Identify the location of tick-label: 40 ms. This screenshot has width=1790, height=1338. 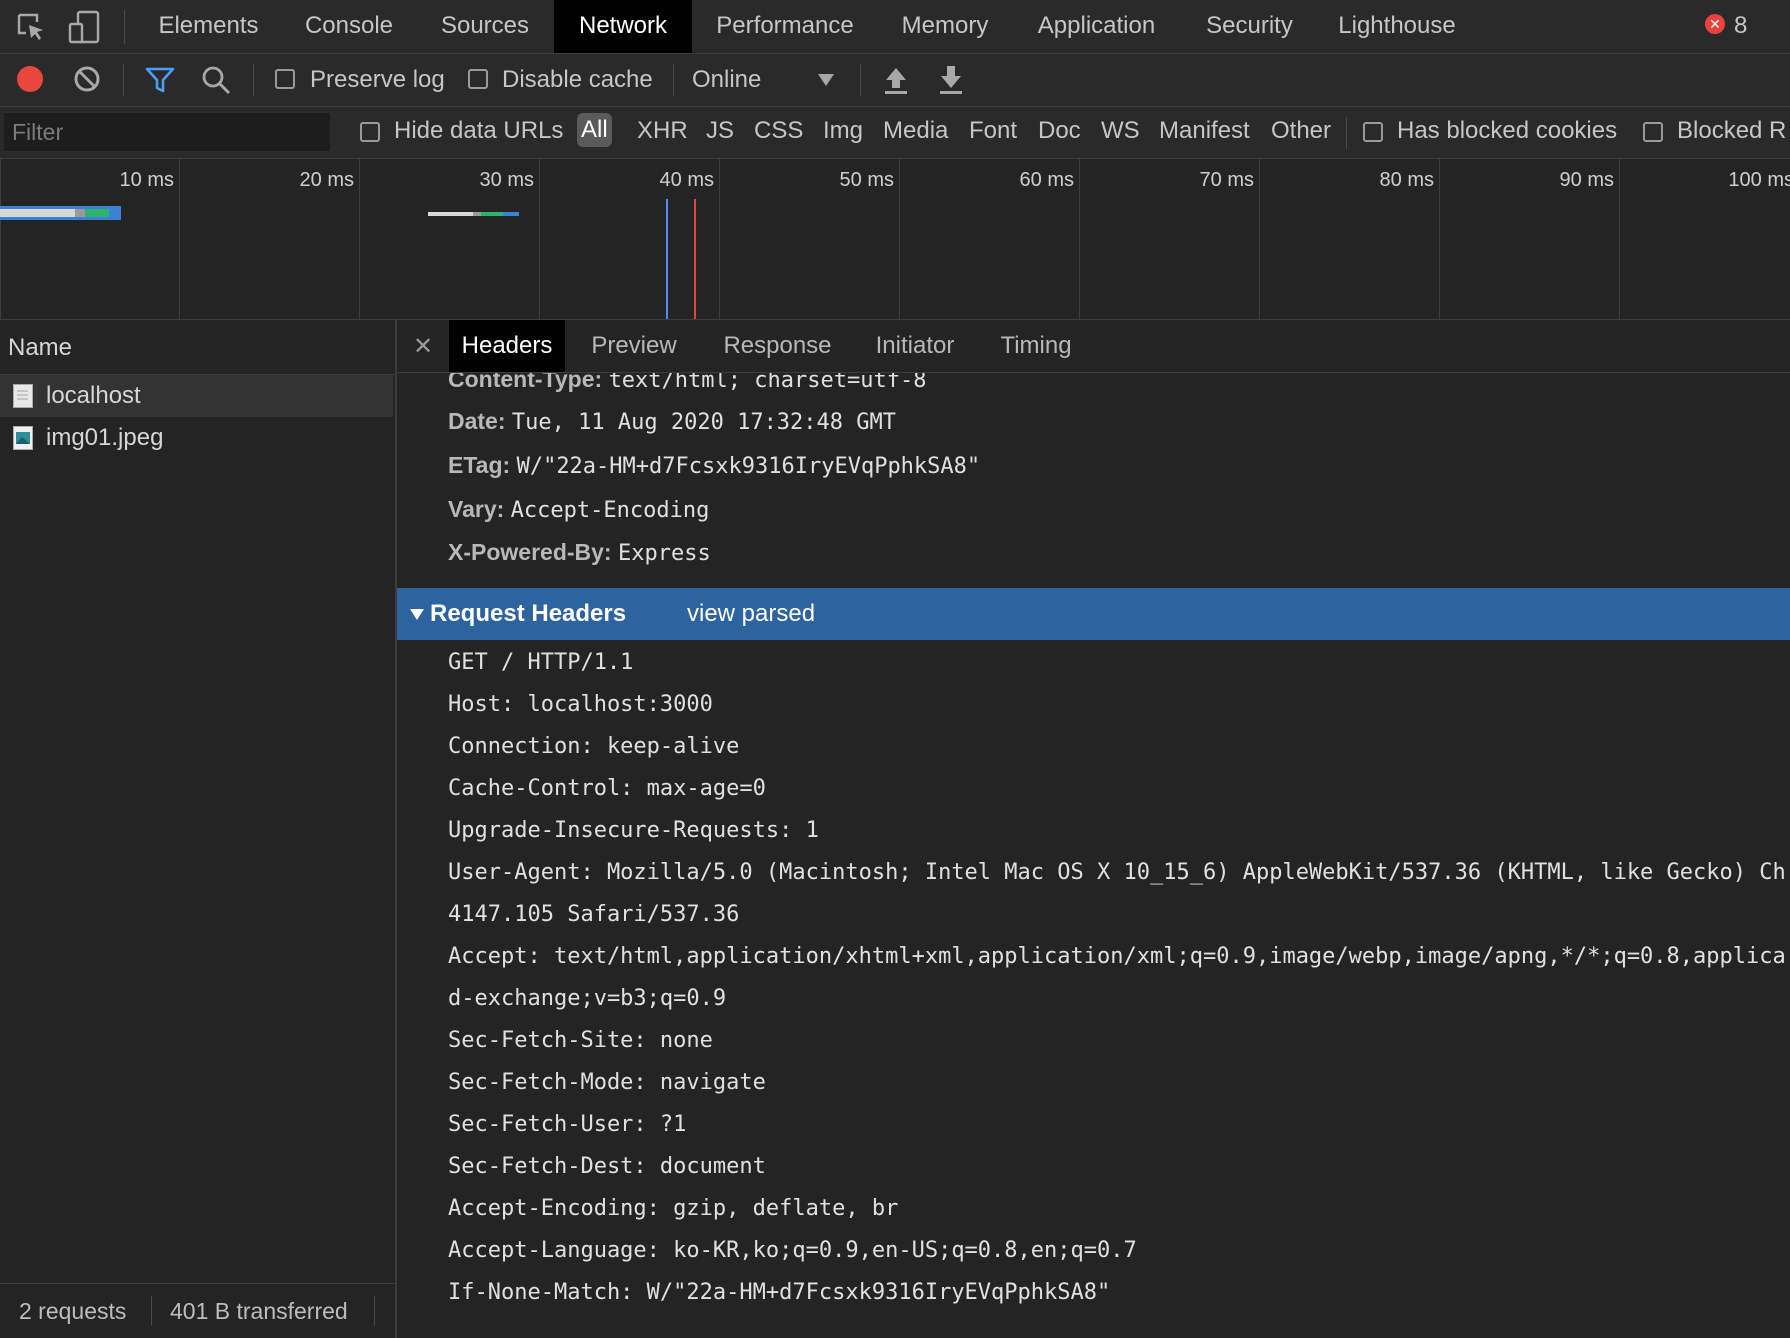
(686, 180).